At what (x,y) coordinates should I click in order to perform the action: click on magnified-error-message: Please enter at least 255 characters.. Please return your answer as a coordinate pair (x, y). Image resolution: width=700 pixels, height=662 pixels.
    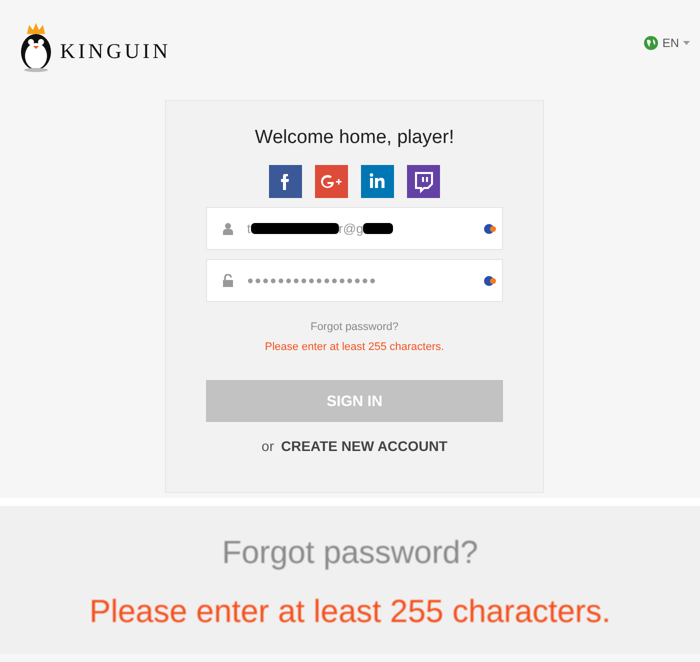
    Looking at the image, I should click on (350, 611).